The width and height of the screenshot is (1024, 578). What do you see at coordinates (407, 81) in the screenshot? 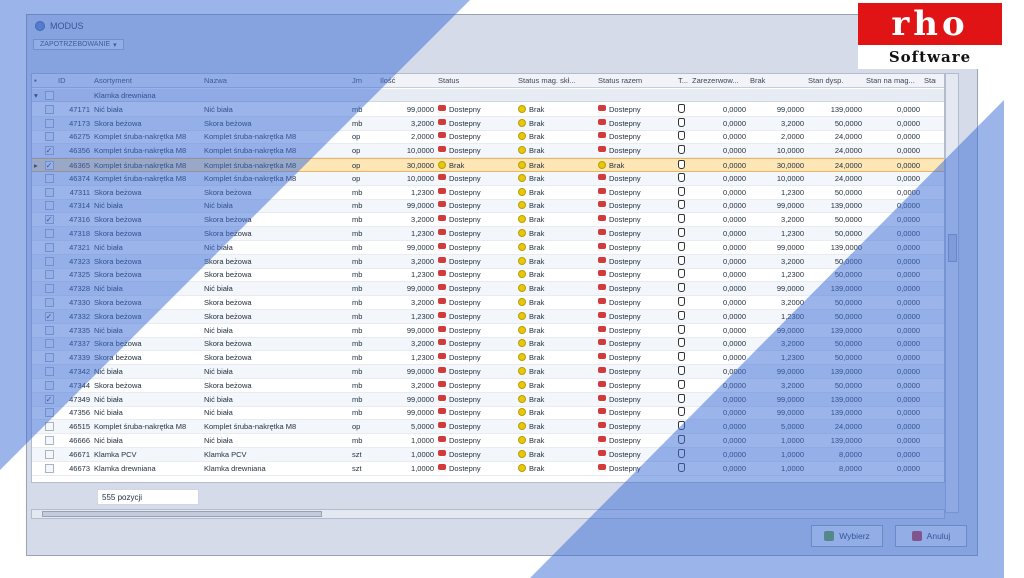
I see `header-ilosc: Ilość` at bounding box center [407, 81].